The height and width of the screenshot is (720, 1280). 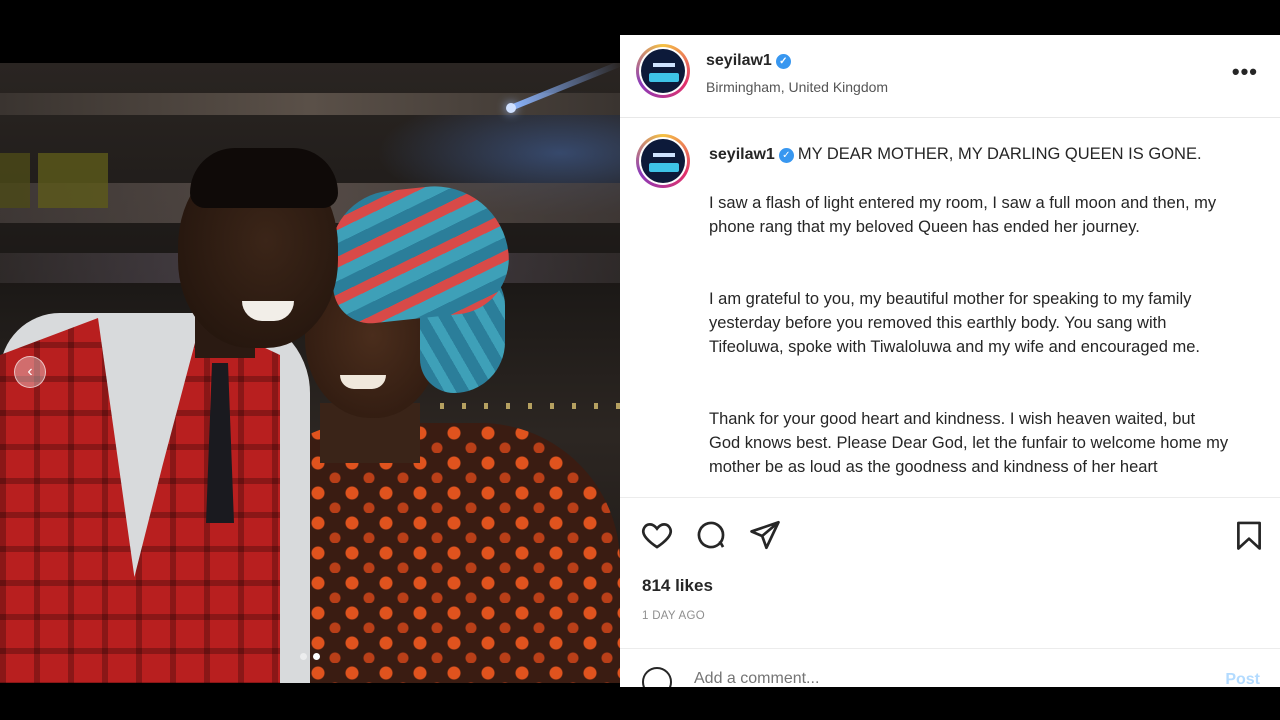 I want to click on strip-lights, so click(x=530, y=406).